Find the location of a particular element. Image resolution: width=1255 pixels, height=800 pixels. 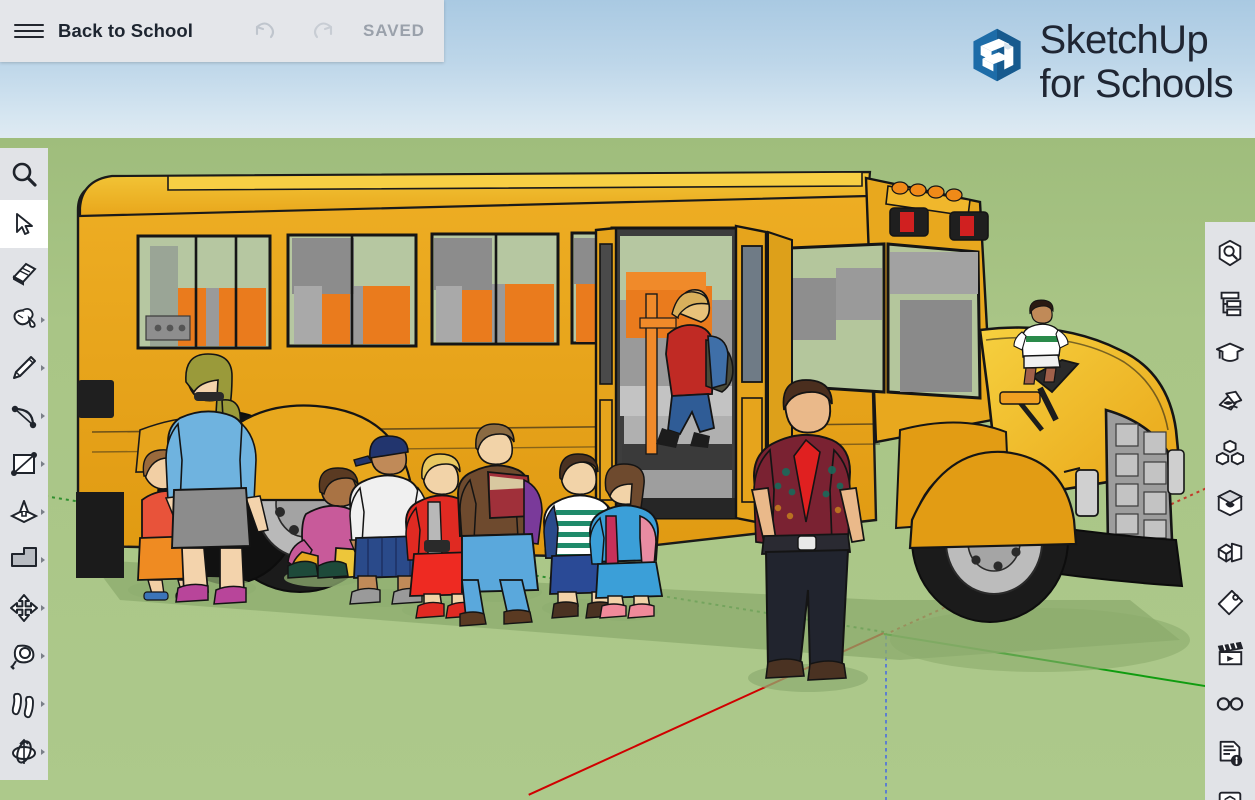

tool-eraser is located at coordinates (24, 272).